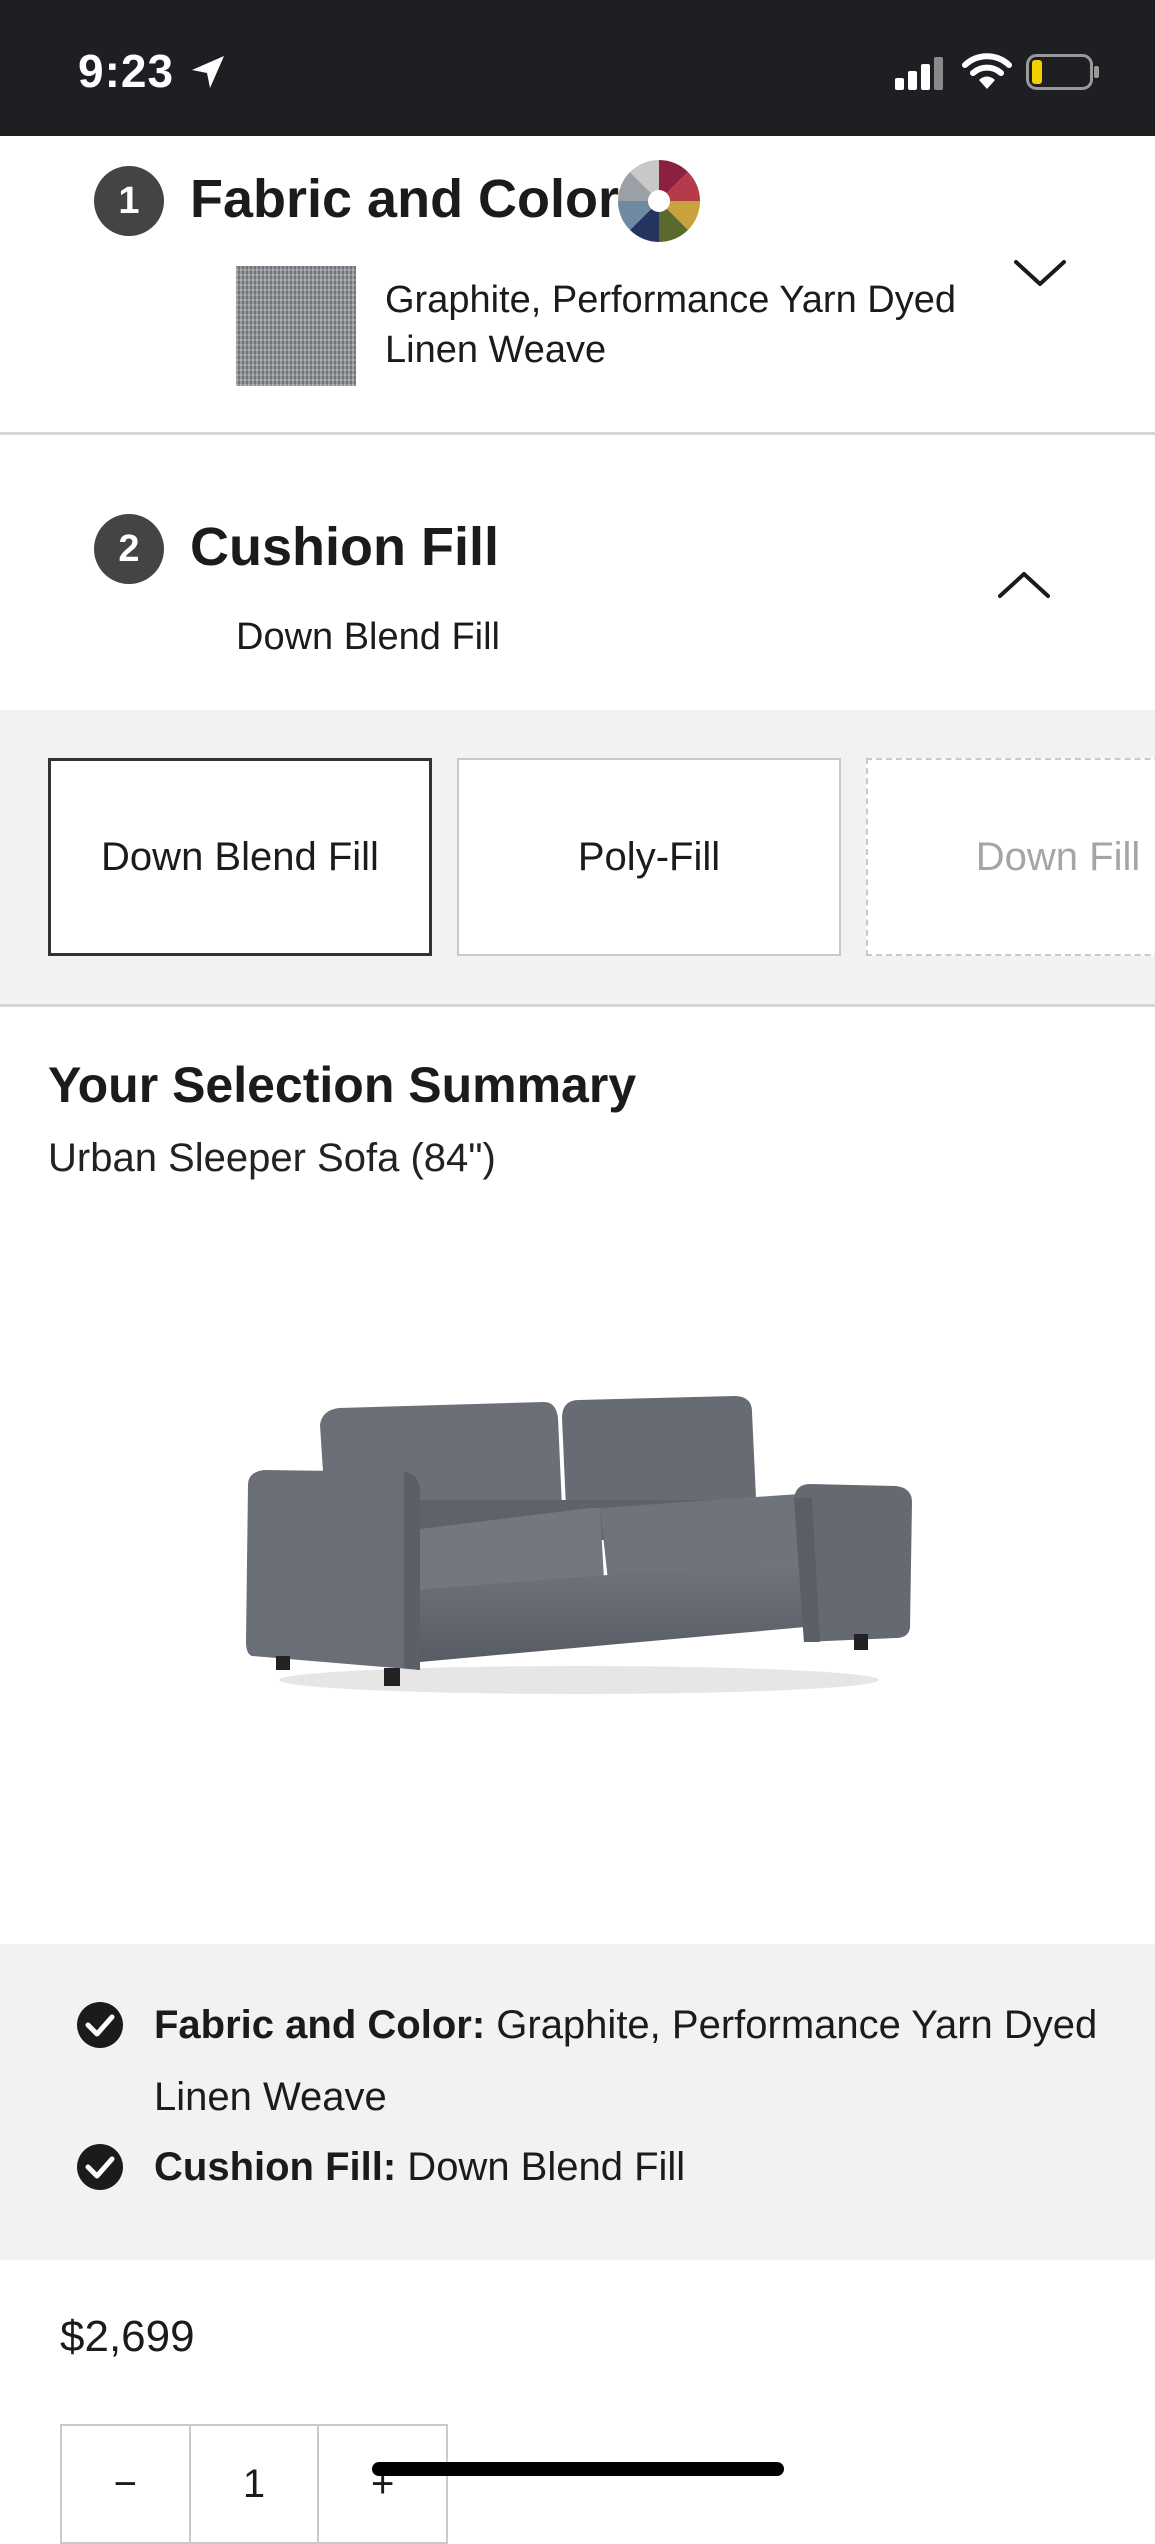 This screenshot has width=1155, height=2544. Describe the element at coordinates (919, 73) in the screenshot. I see `cellular-signal-icon` at that location.